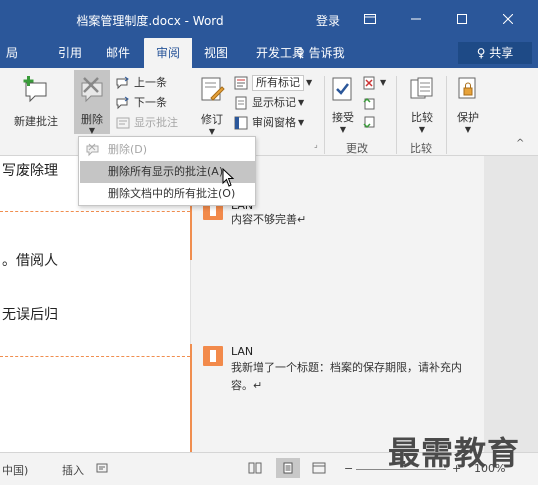 The width and height of the screenshot is (538, 485). I want to click on ribbon-display-icon, so click(370, 19).